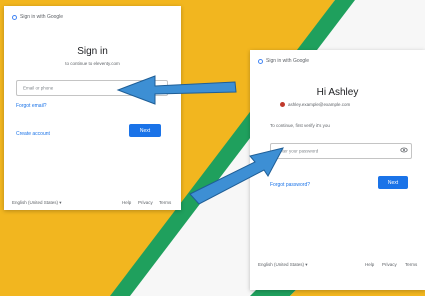 This screenshot has height=296, width=425. Describe the element at coordinates (92, 88) in the screenshot. I see `email-field: Email or phone` at that location.